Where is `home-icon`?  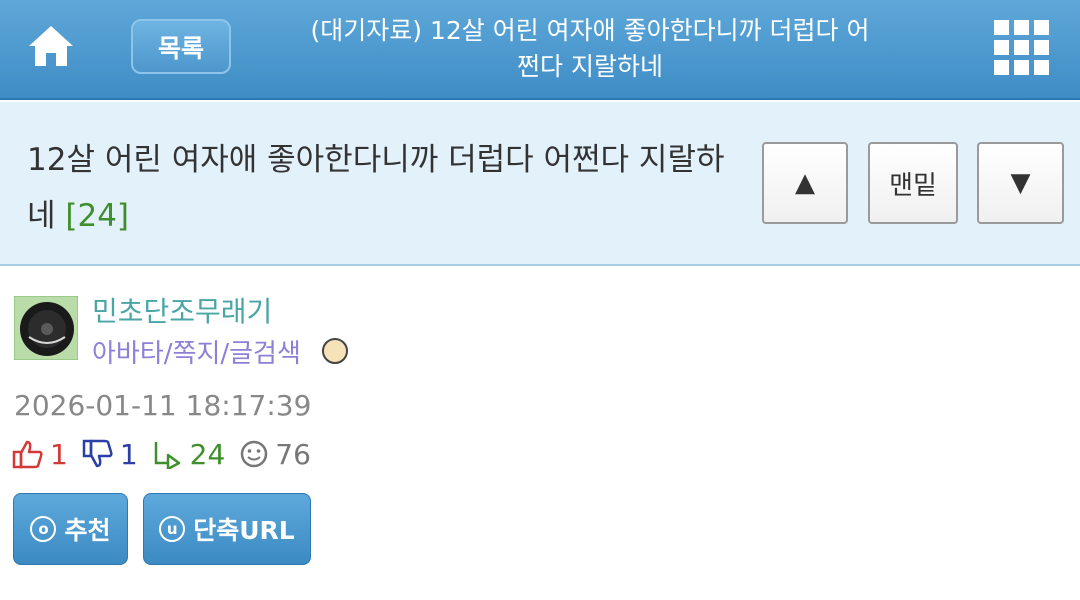 home-icon is located at coordinates (51, 46).